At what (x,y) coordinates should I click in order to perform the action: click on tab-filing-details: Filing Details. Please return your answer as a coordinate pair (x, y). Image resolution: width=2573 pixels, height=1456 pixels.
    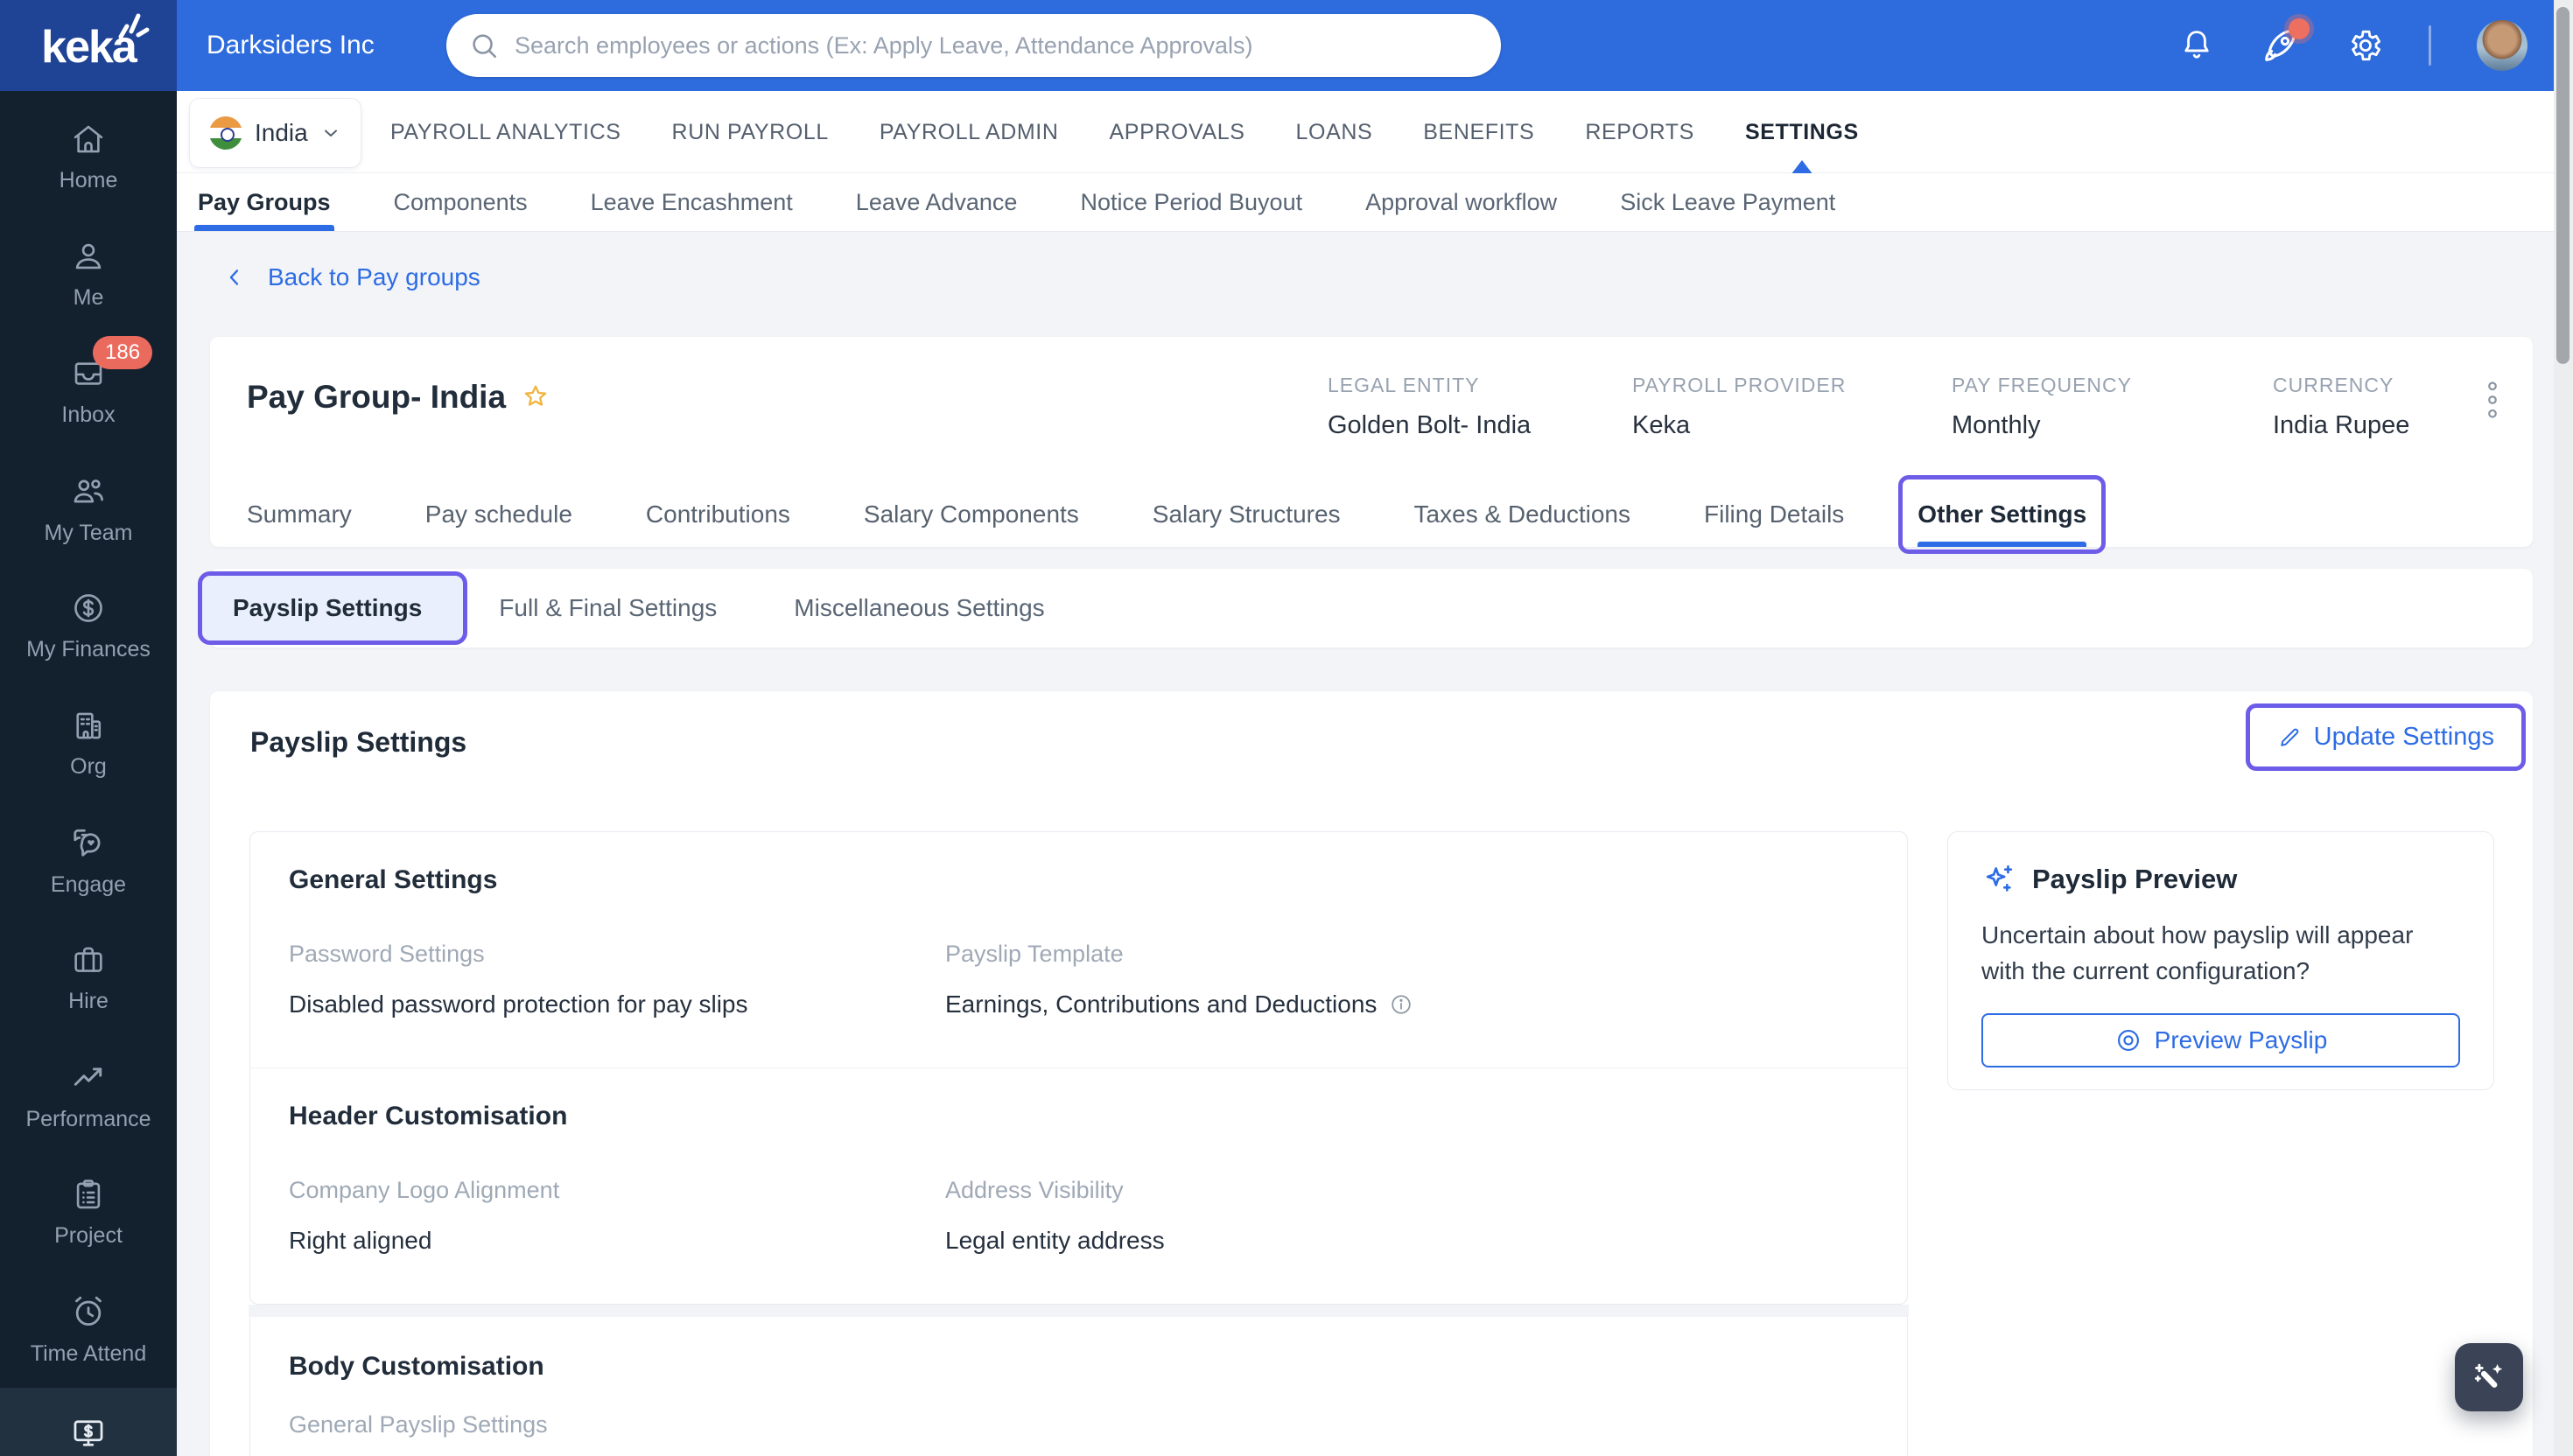
    Looking at the image, I should click on (1774, 514).